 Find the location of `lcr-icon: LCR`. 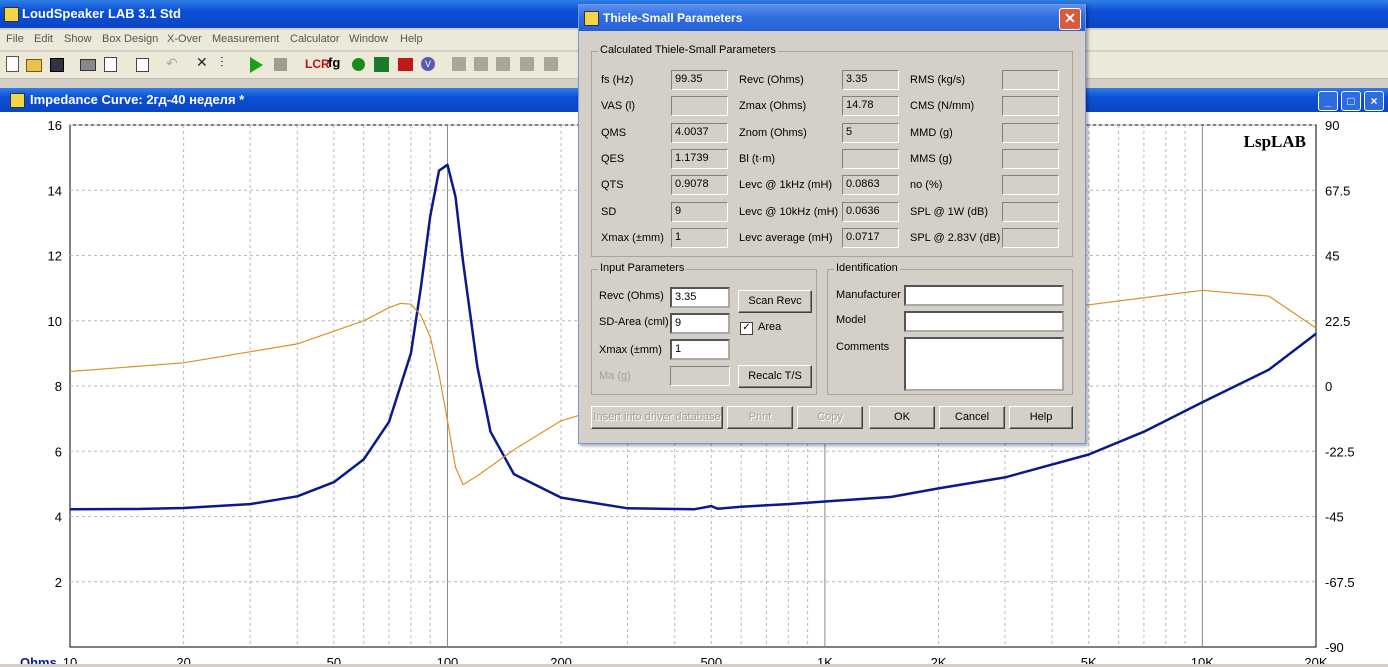

lcr-icon: LCR is located at coordinates (317, 65).